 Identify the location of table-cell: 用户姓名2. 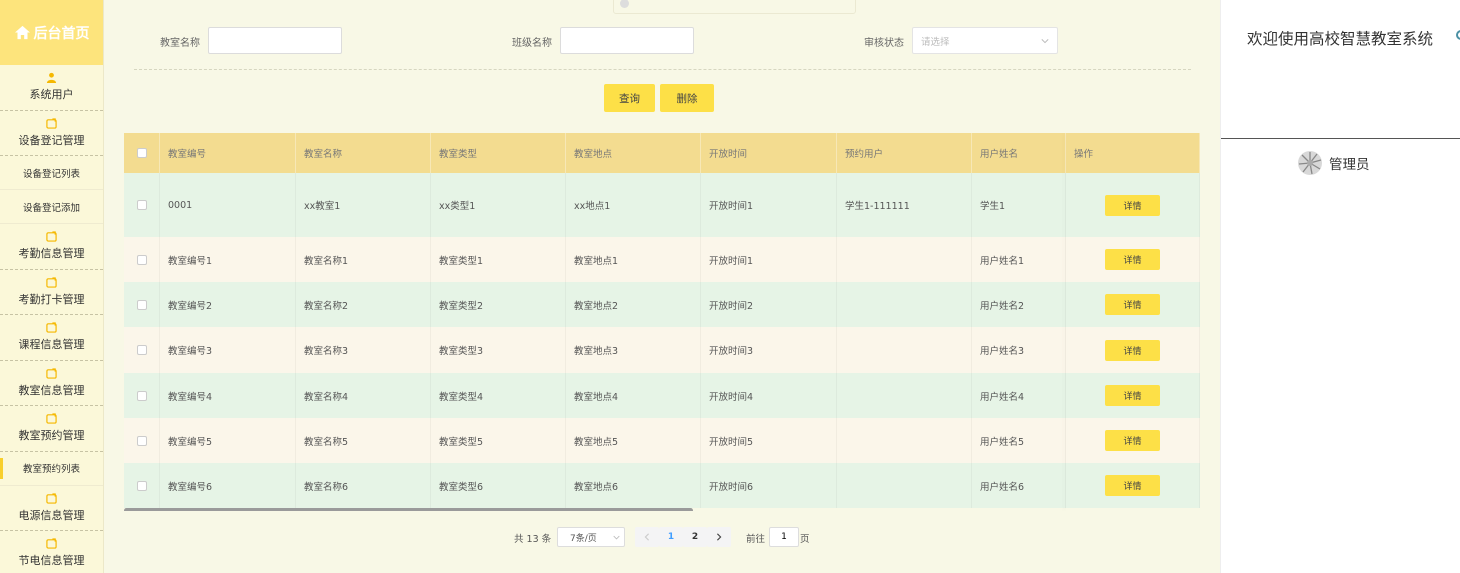
(1019, 304).